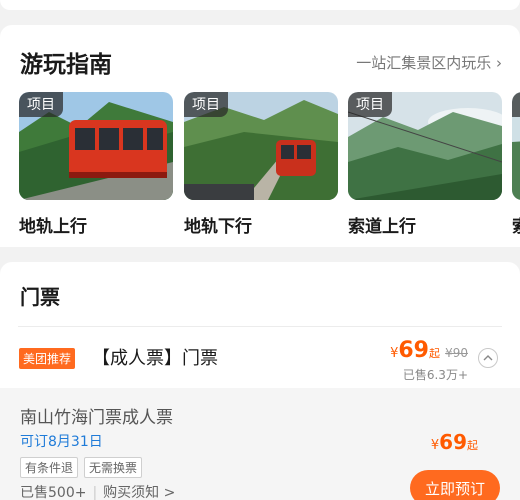  I want to click on ticket-price: ¥69起 ¥90, so click(429, 350).